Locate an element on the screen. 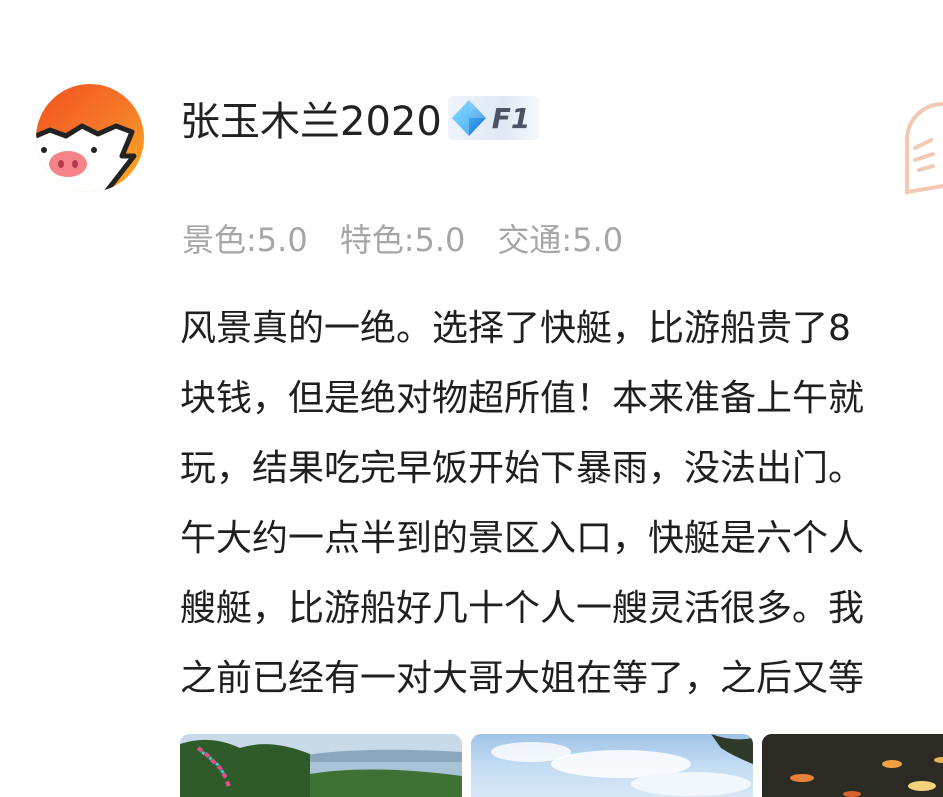  level-label: F1 is located at coordinates (511, 118).